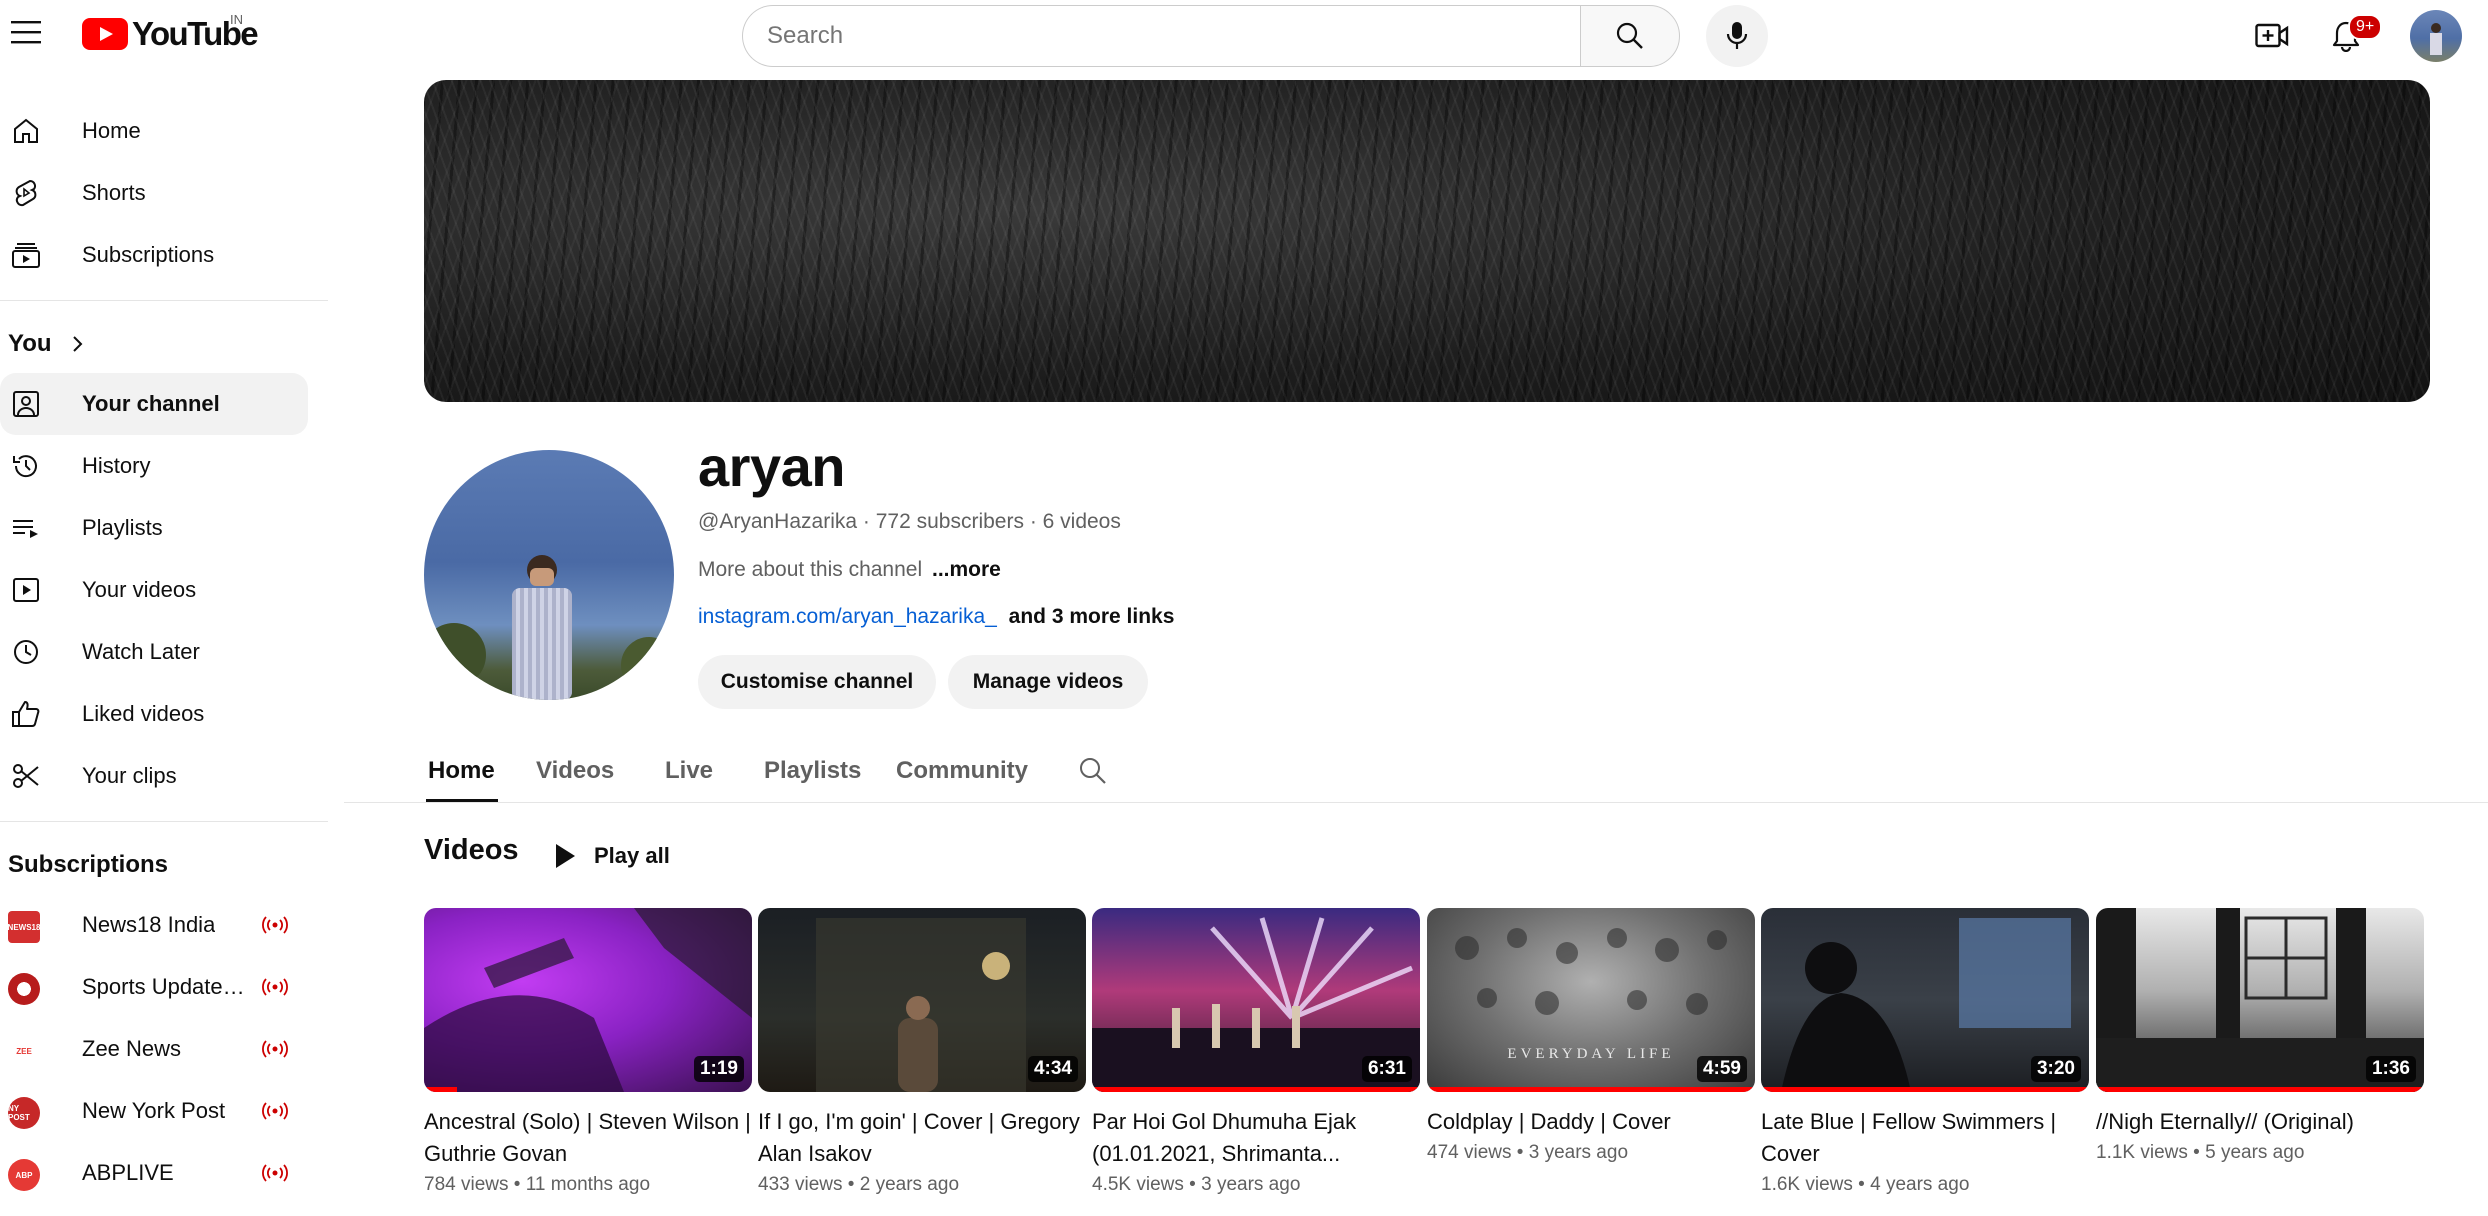 The width and height of the screenshot is (2488, 1216). Describe the element at coordinates (154, 528) in the screenshot. I see `sidebar-item-playlists: Playlists` at that location.